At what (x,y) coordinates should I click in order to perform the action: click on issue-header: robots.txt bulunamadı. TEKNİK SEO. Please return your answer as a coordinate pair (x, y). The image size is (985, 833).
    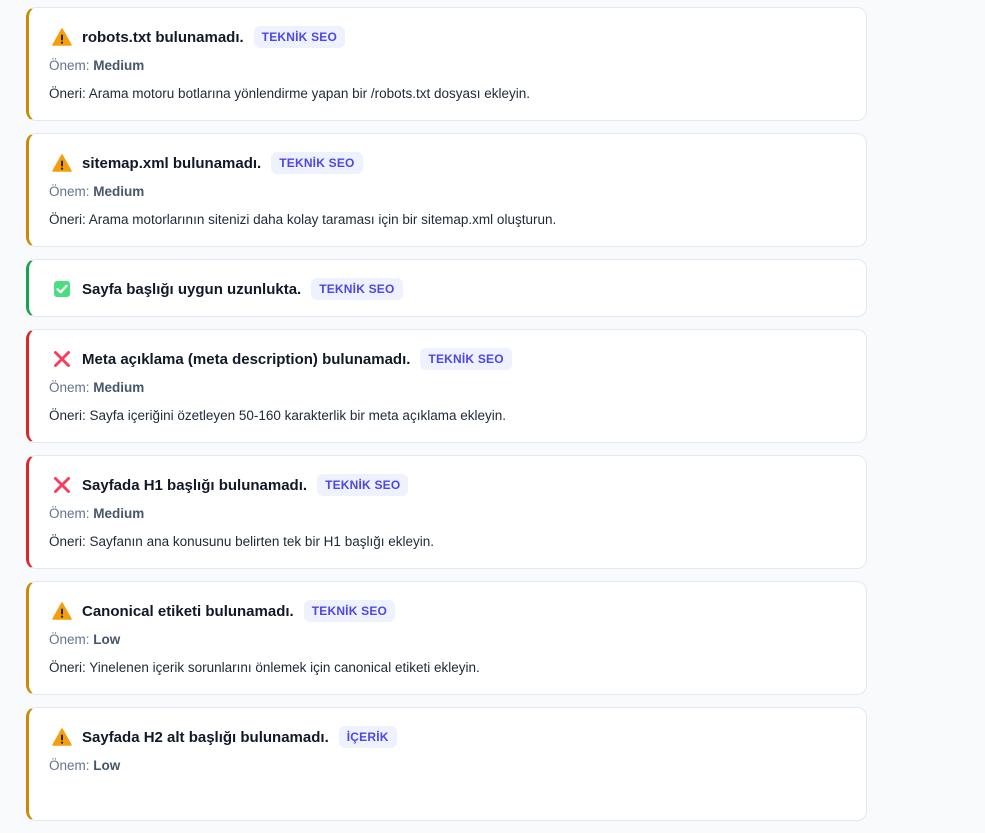
    Looking at the image, I should click on (447, 37).